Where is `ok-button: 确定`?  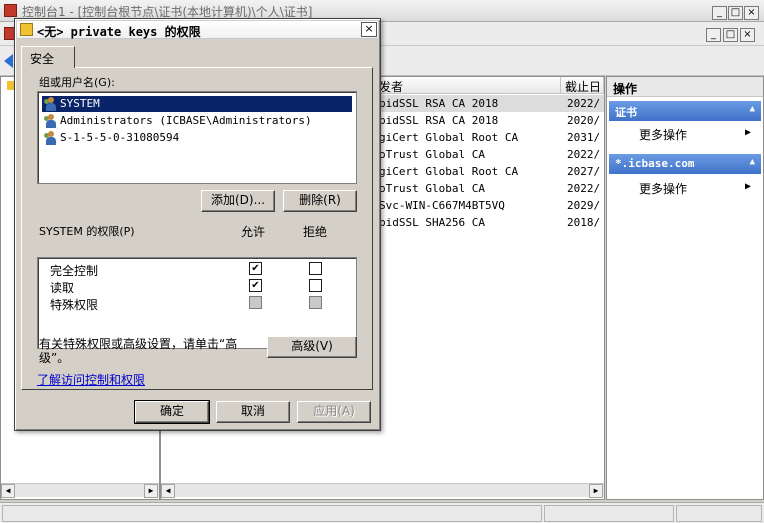 ok-button: 确定 is located at coordinates (172, 412).